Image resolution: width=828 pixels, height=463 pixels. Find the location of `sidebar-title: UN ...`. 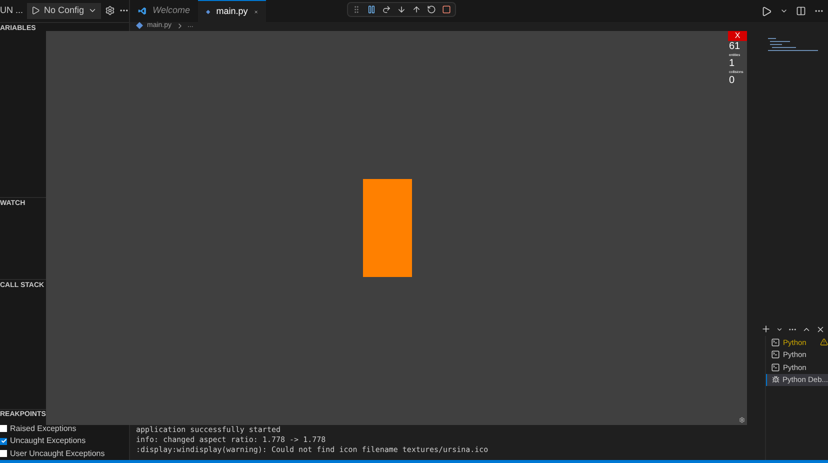

sidebar-title: UN ... is located at coordinates (12, 11).